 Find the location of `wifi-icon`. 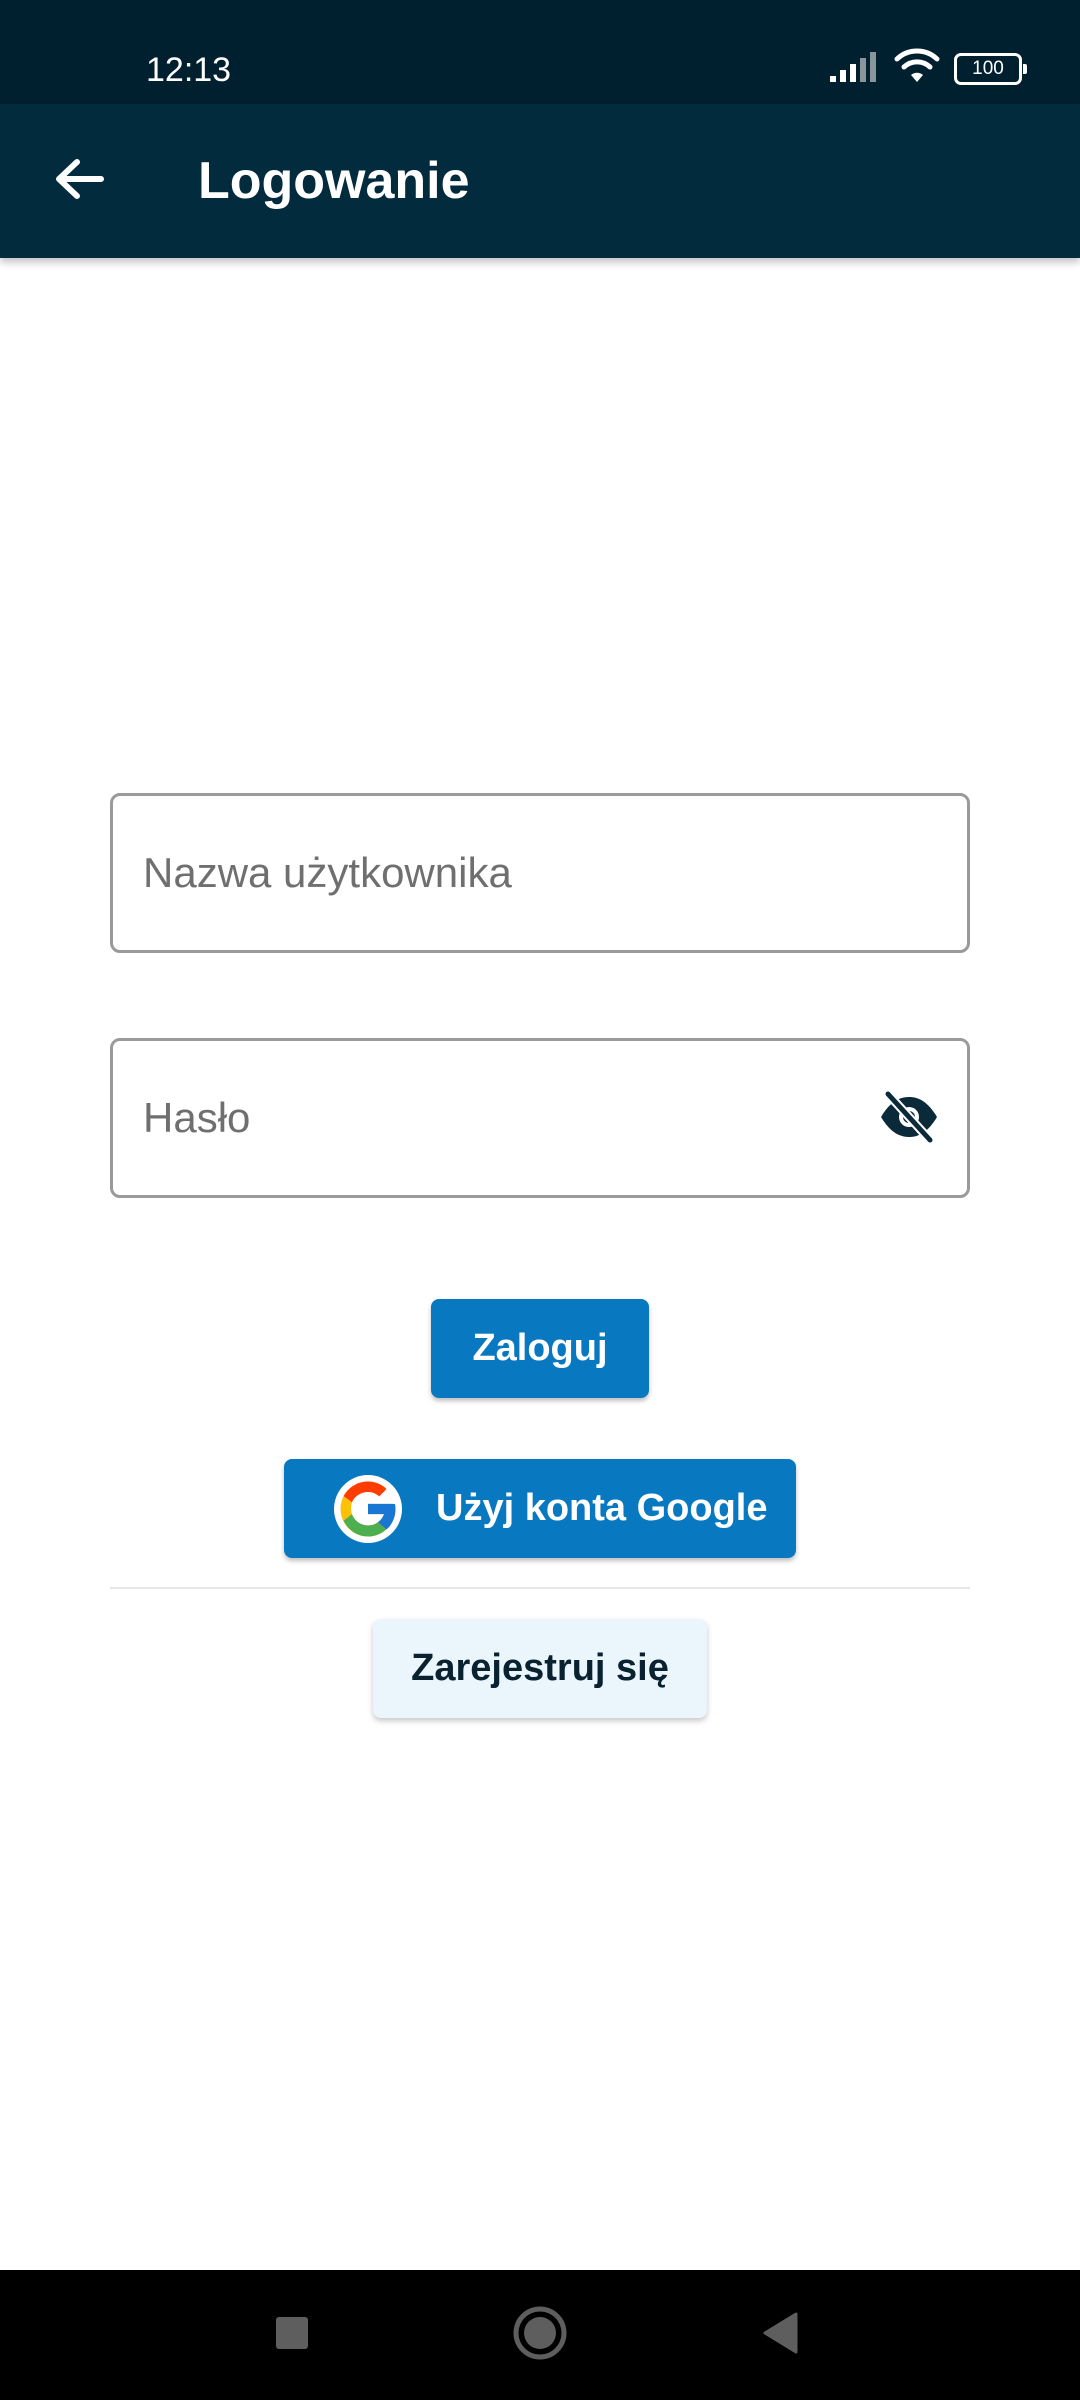

wifi-icon is located at coordinates (917, 68).